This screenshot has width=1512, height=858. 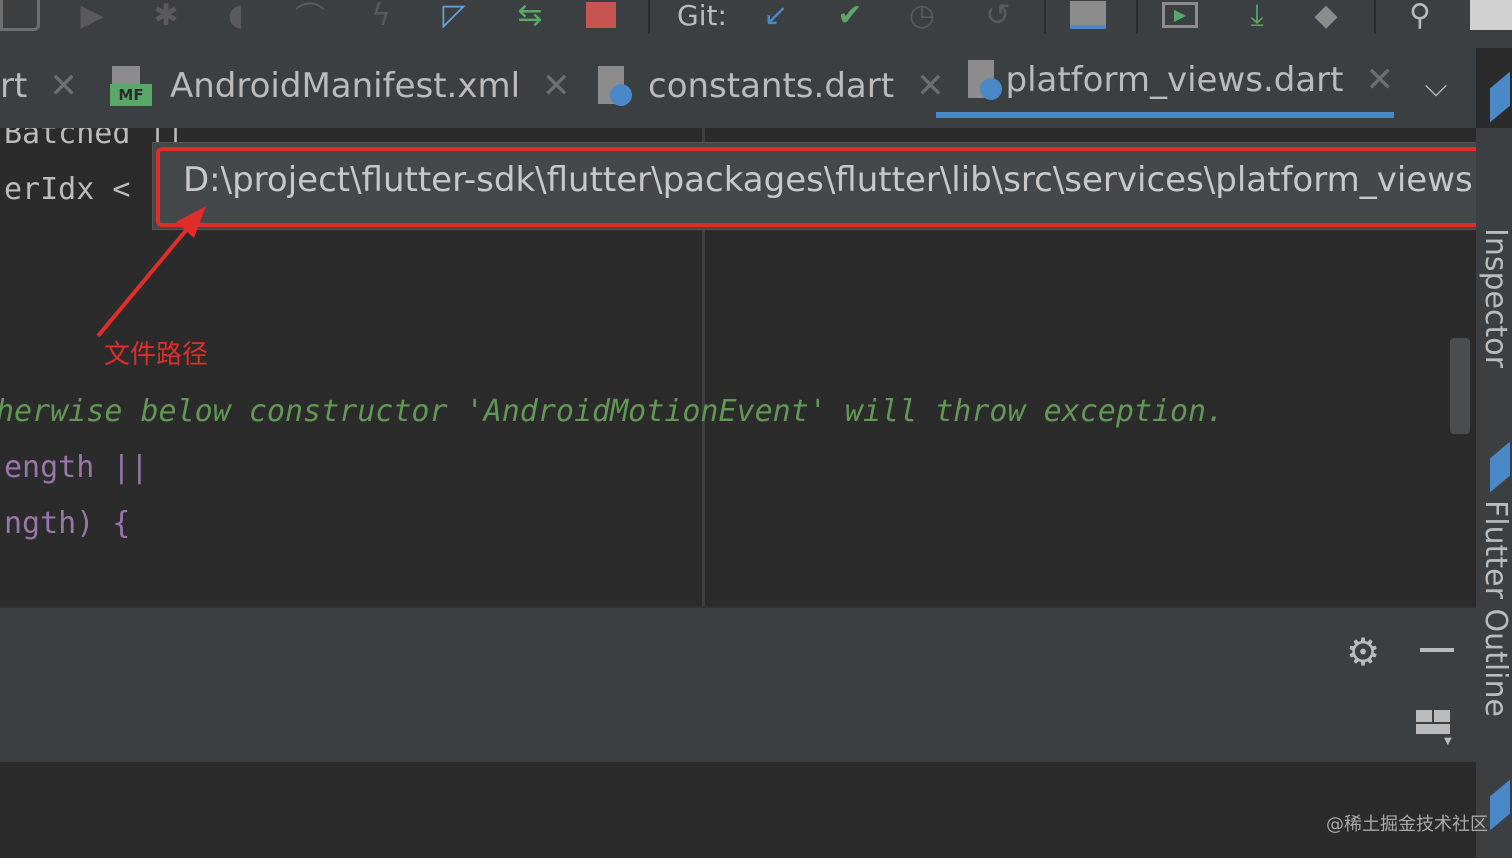 What do you see at coordinates (530, 16) in the screenshot?
I see `sync-icon: ⇆` at bounding box center [530, 16].